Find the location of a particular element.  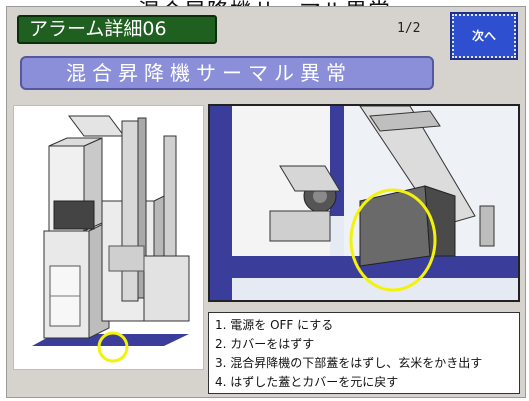

instruction-step: 2. カバーをはずす is located at coordinates (265, 344).